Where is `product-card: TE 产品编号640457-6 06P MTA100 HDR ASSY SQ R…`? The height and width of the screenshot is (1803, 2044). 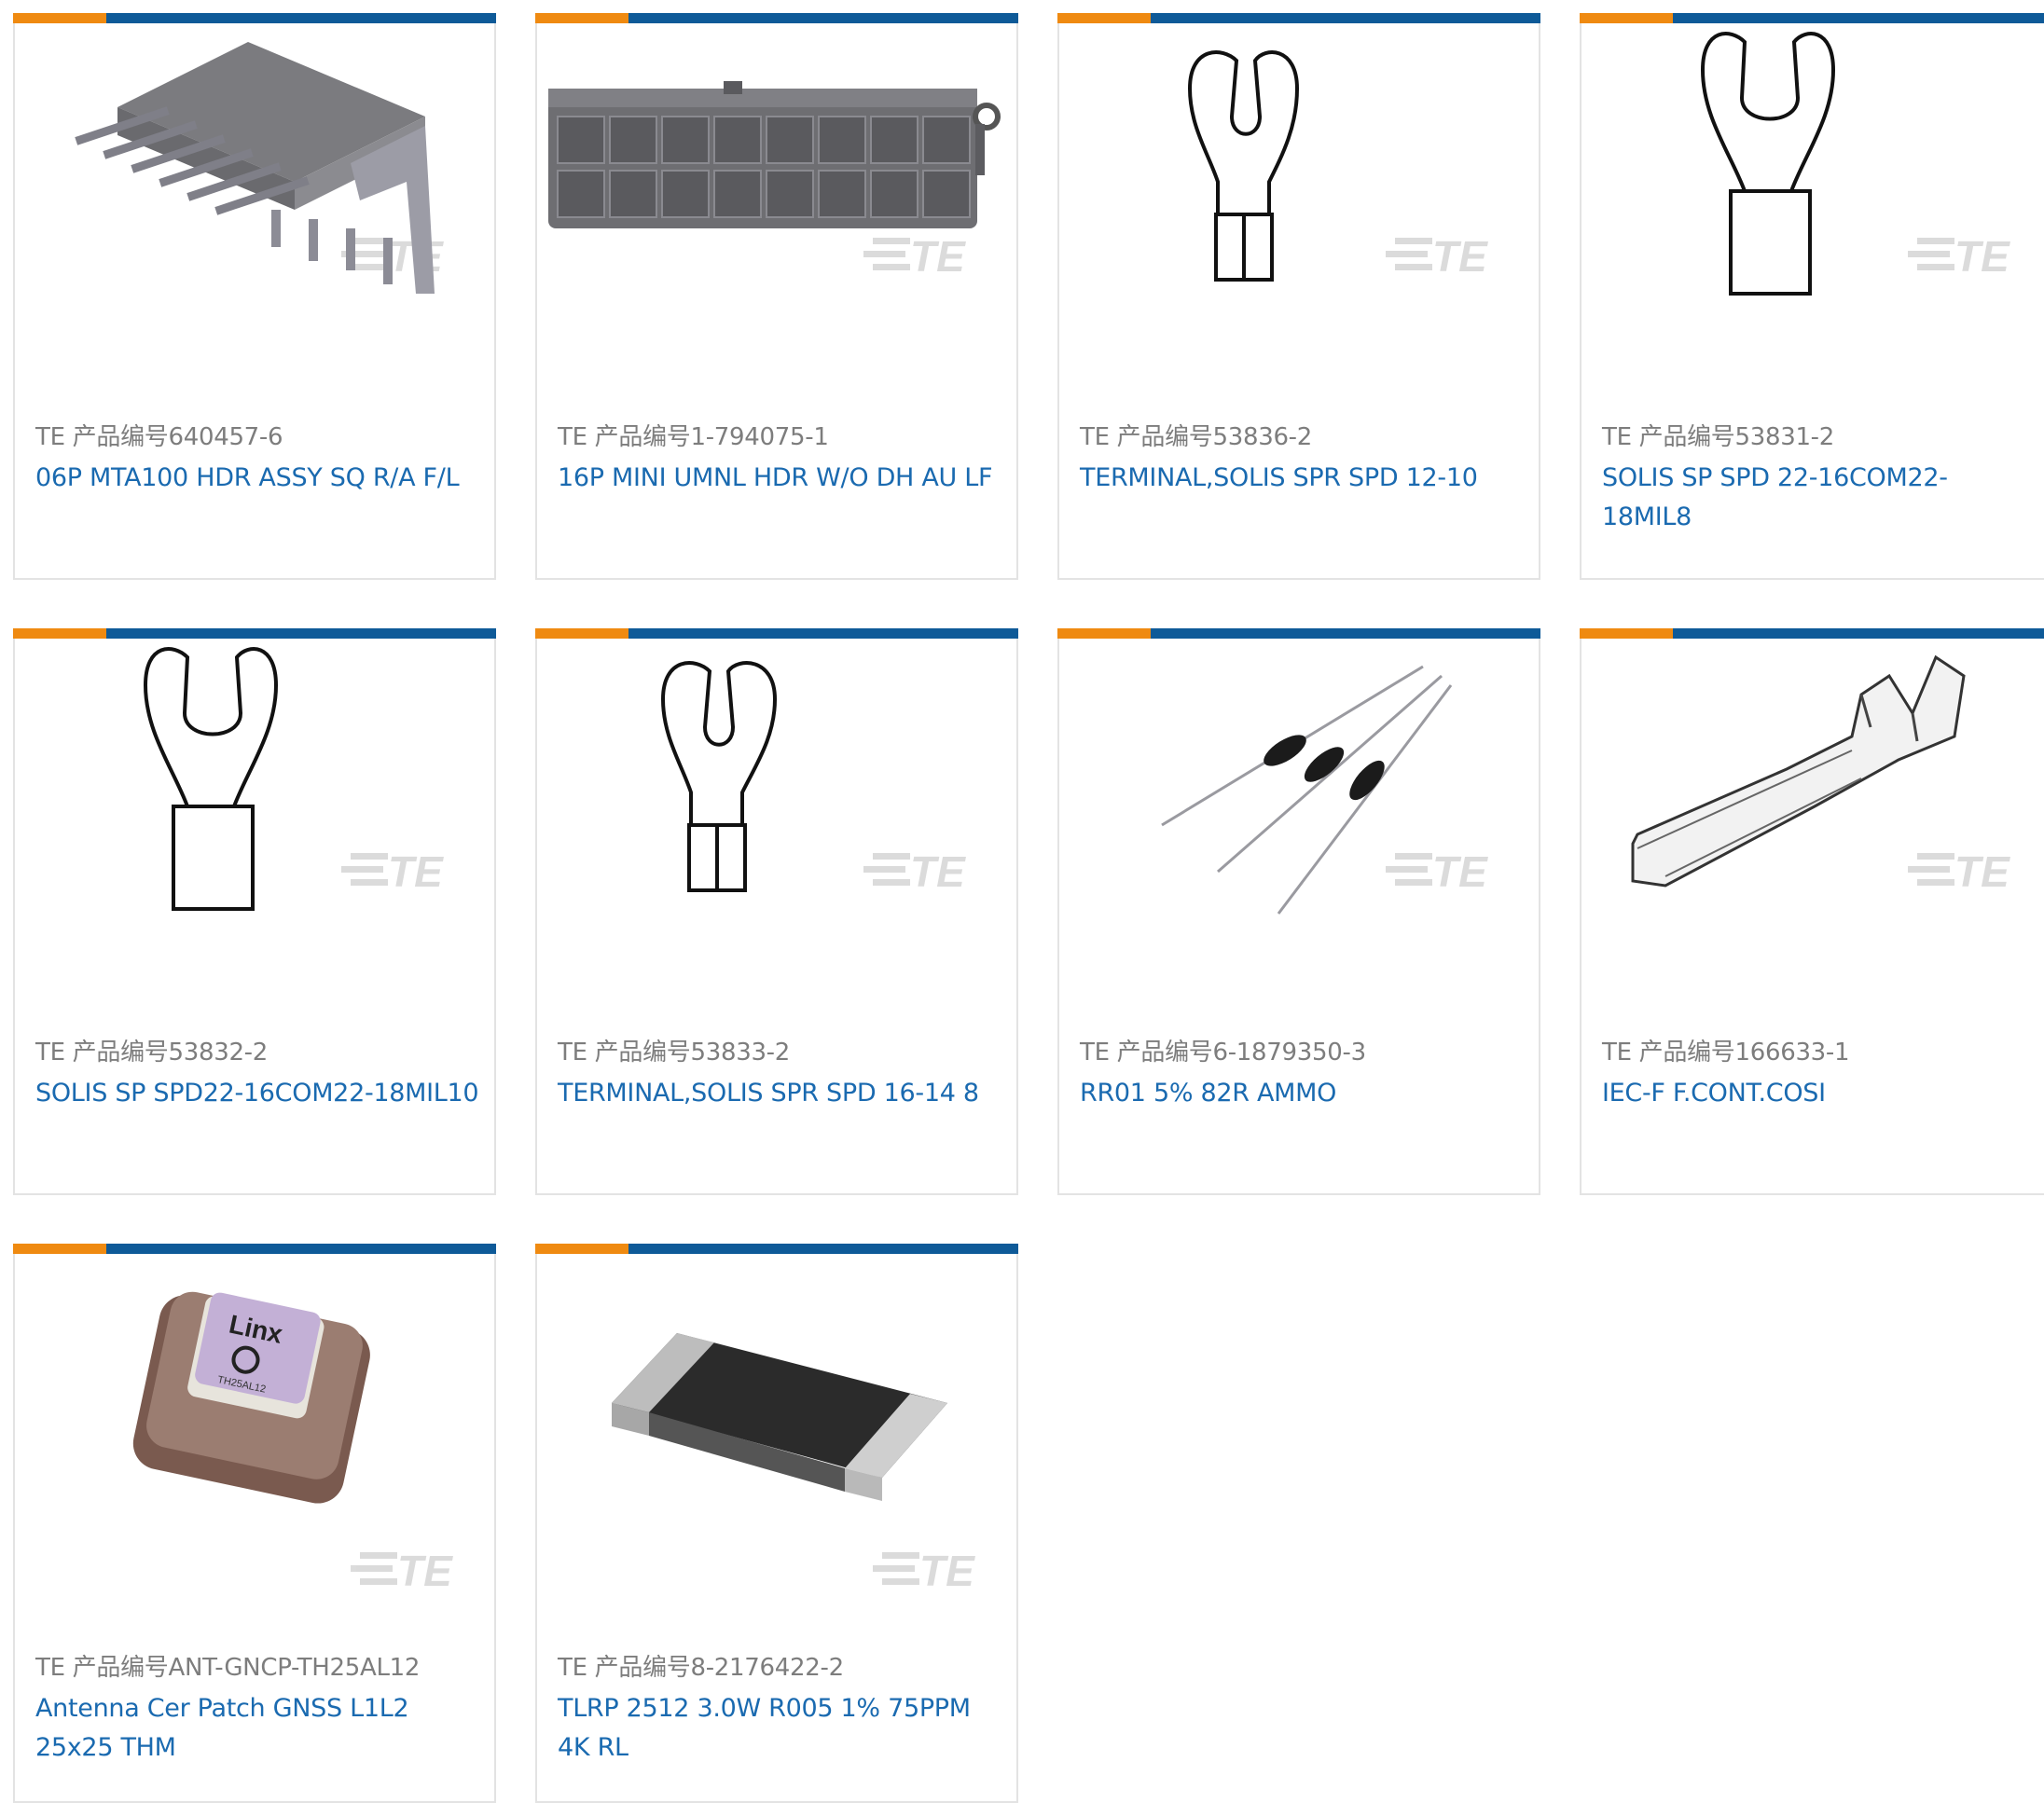 product-card: TE 产品编号640457-6 06P MTA100 HDR ASSY SQ R… is located at coordinates (254, 296).